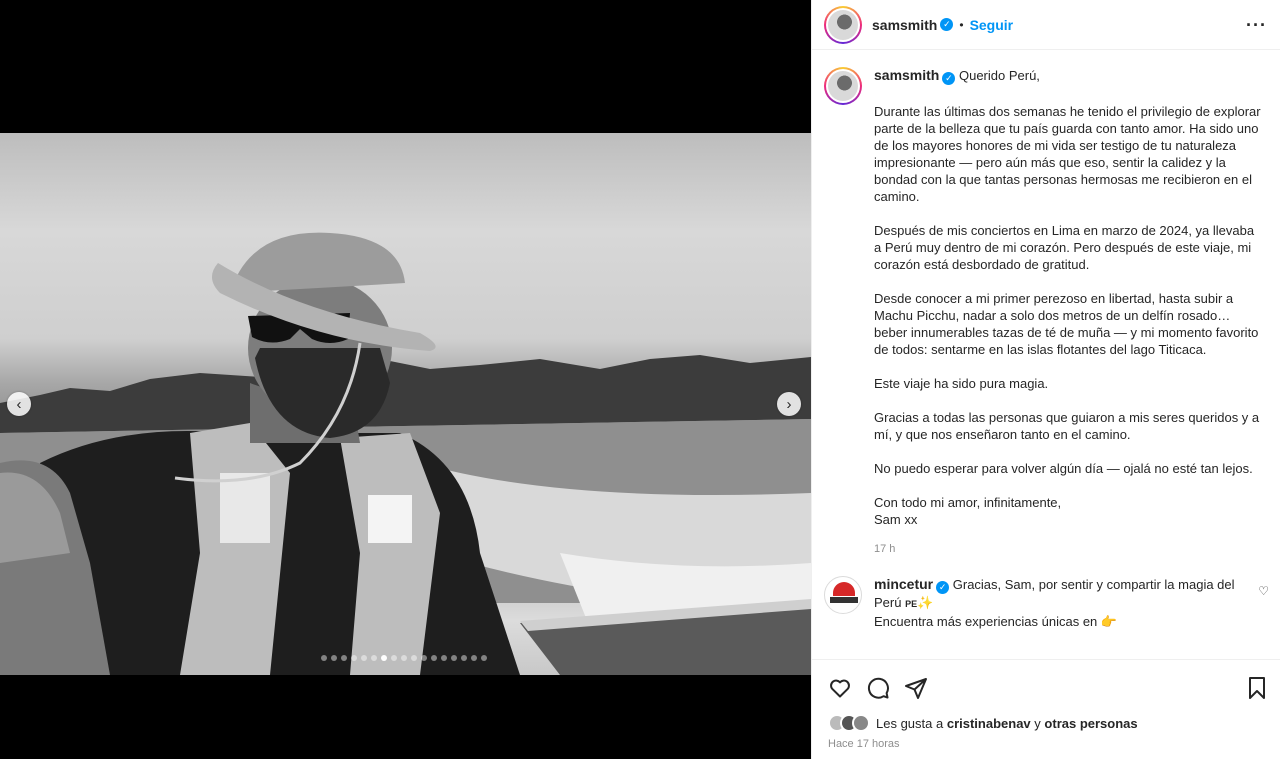 This screenshot has width=1280, height=759. What do you see at coordinates (896, 519) in the screenshot?
I see `caption-signature: Sam xx` at bounding box center [896, 519].